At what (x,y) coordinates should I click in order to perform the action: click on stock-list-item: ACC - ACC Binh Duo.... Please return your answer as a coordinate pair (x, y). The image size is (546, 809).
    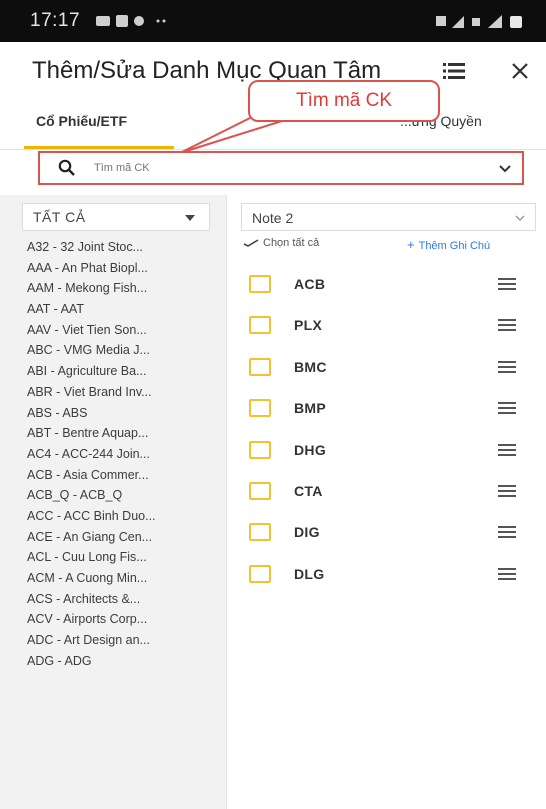
    Looking at the image, I should click on (113, 516).